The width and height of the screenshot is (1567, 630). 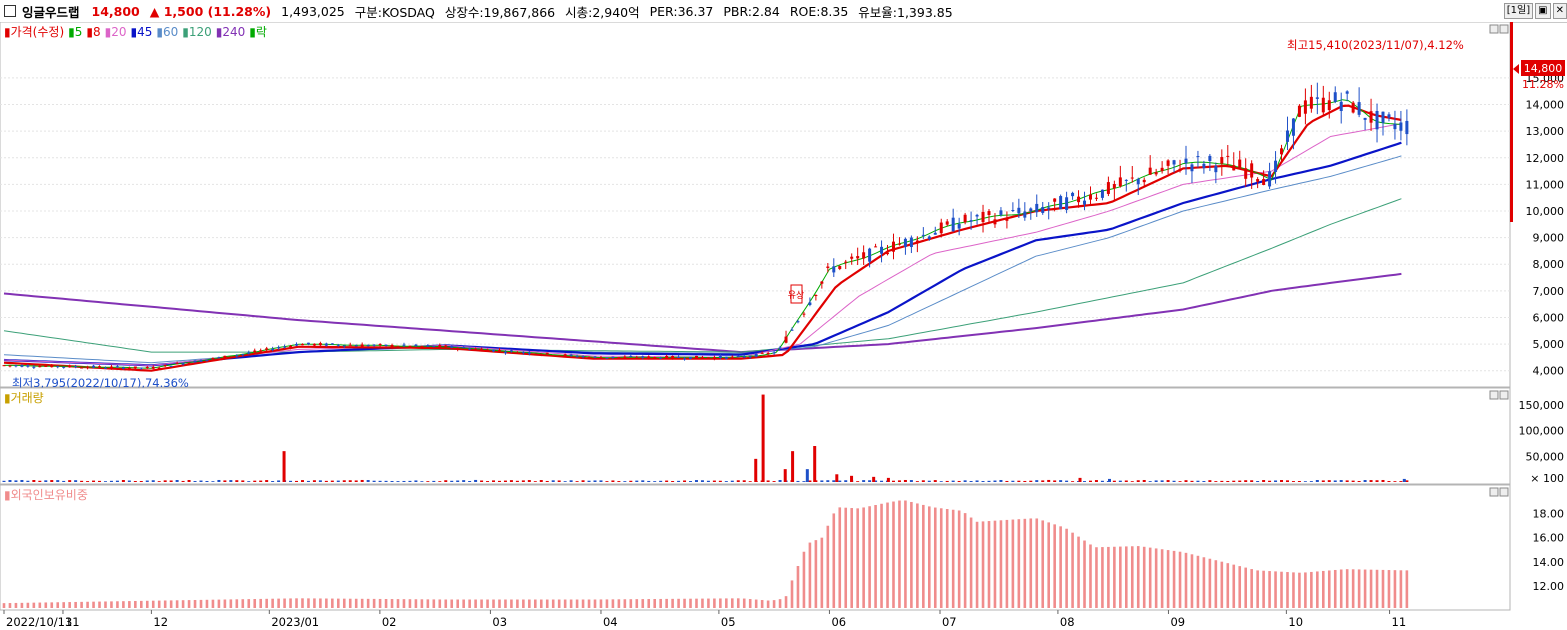 I want to click on foreign-tick-label: 14.00, so click(x=1549, y=562).